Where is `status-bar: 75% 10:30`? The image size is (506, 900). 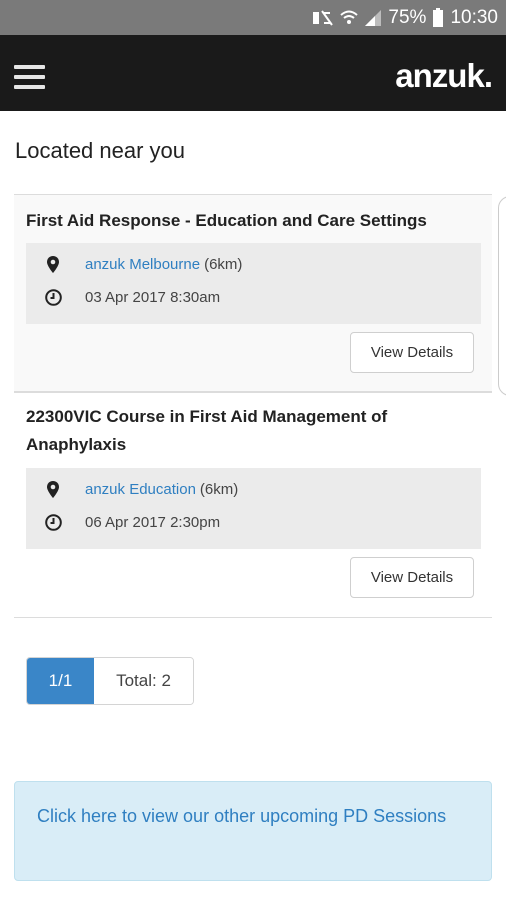 status-bar: 75% 10:30 is located at coordinates (253, 17).